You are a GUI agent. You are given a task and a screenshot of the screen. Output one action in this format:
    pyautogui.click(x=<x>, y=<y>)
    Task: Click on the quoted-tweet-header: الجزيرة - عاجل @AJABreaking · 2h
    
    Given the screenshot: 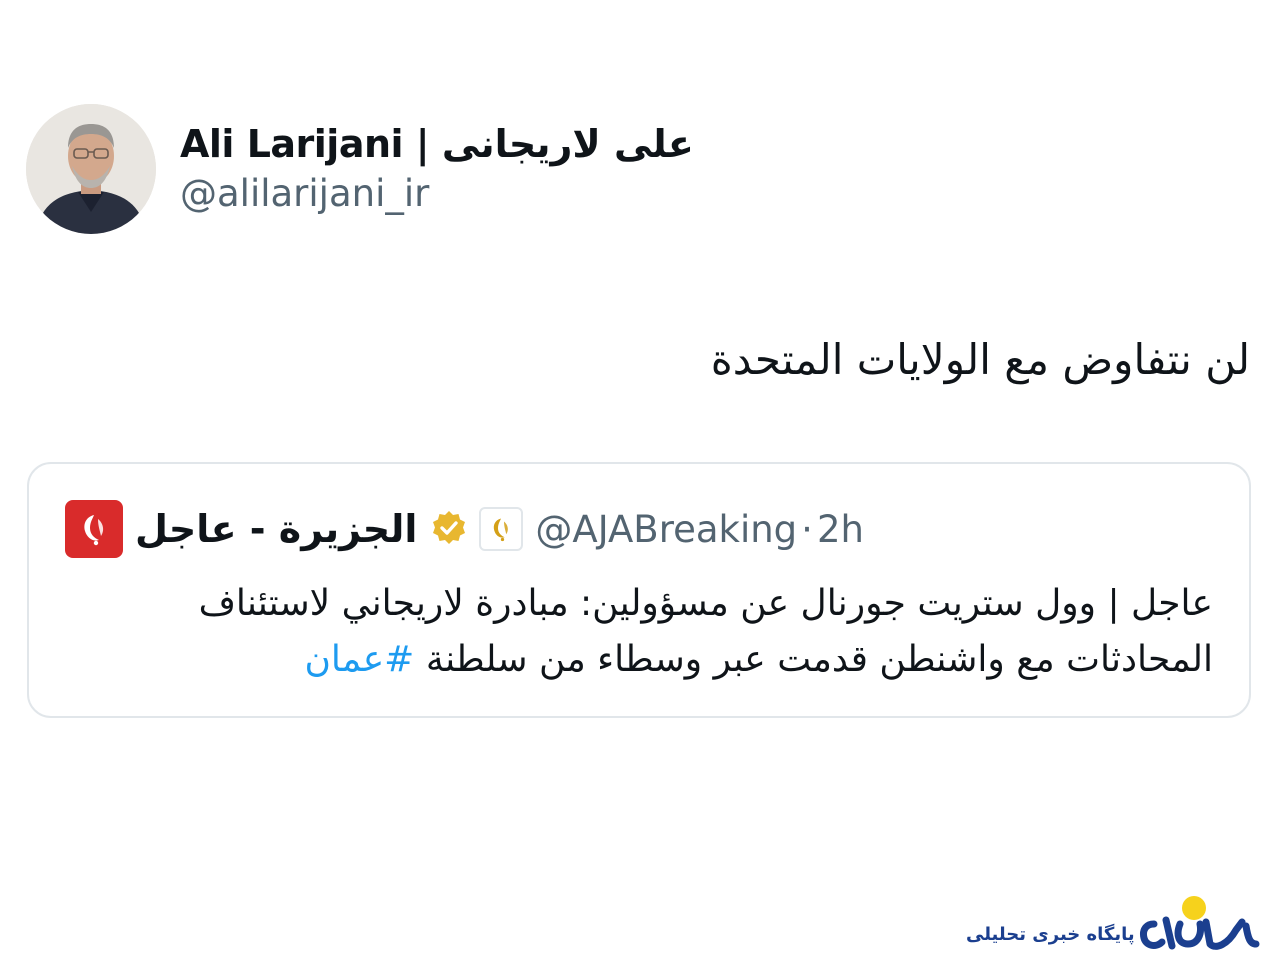 What is the action you would take?
    pyautogui.click(x=464, y=529)
    